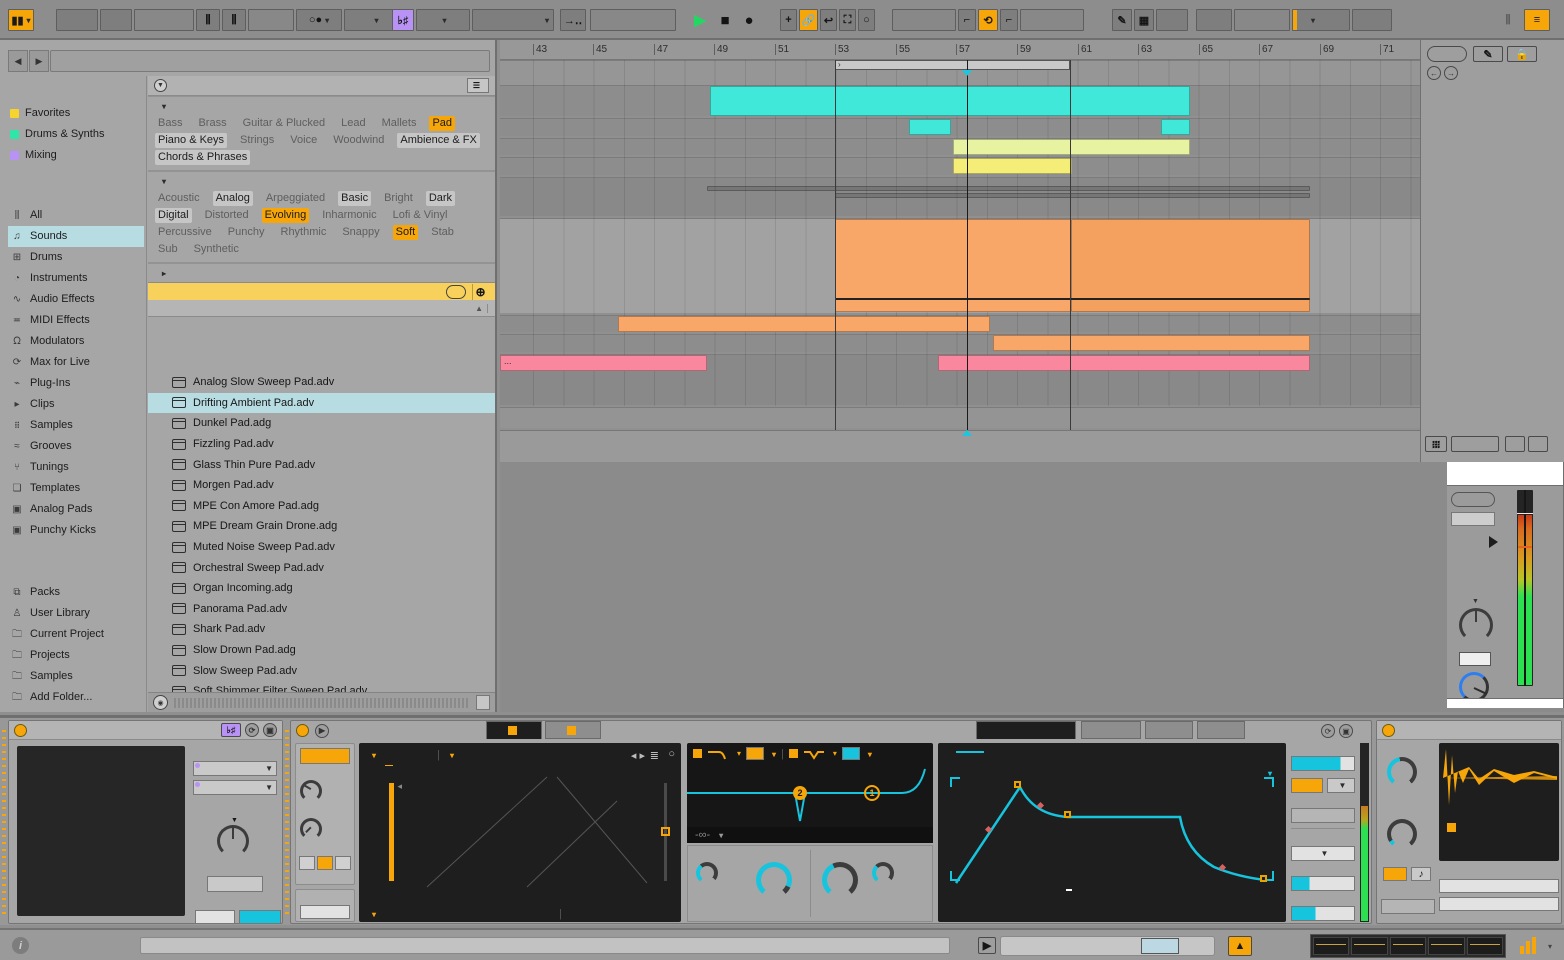 The height and width of the screenshot is (960, 1564). I want to click on status-text-field, so click(545, 945).